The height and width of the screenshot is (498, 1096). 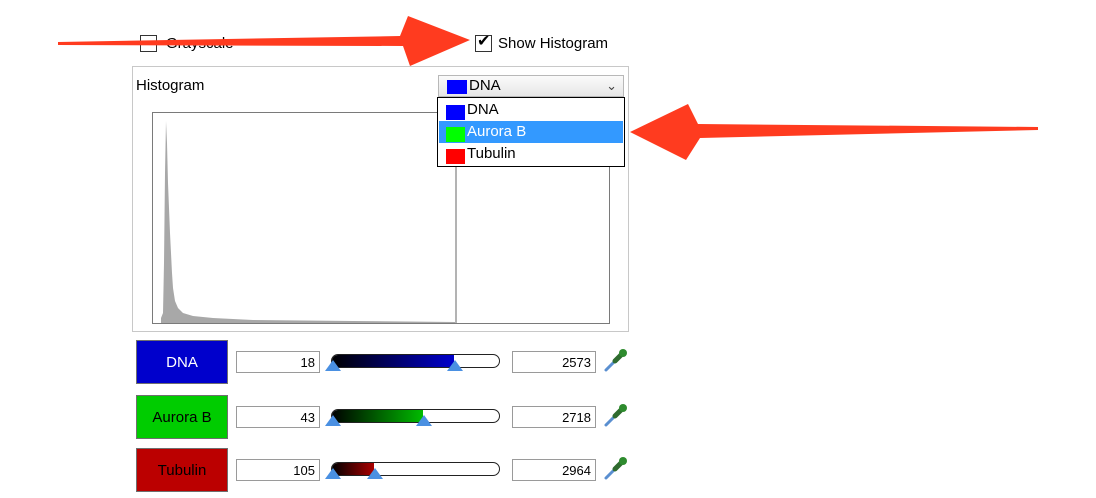 What do you see at coordinates (455, 112) in the screenshot?
I see `dna-swatch` at bounding box center [455, 112].